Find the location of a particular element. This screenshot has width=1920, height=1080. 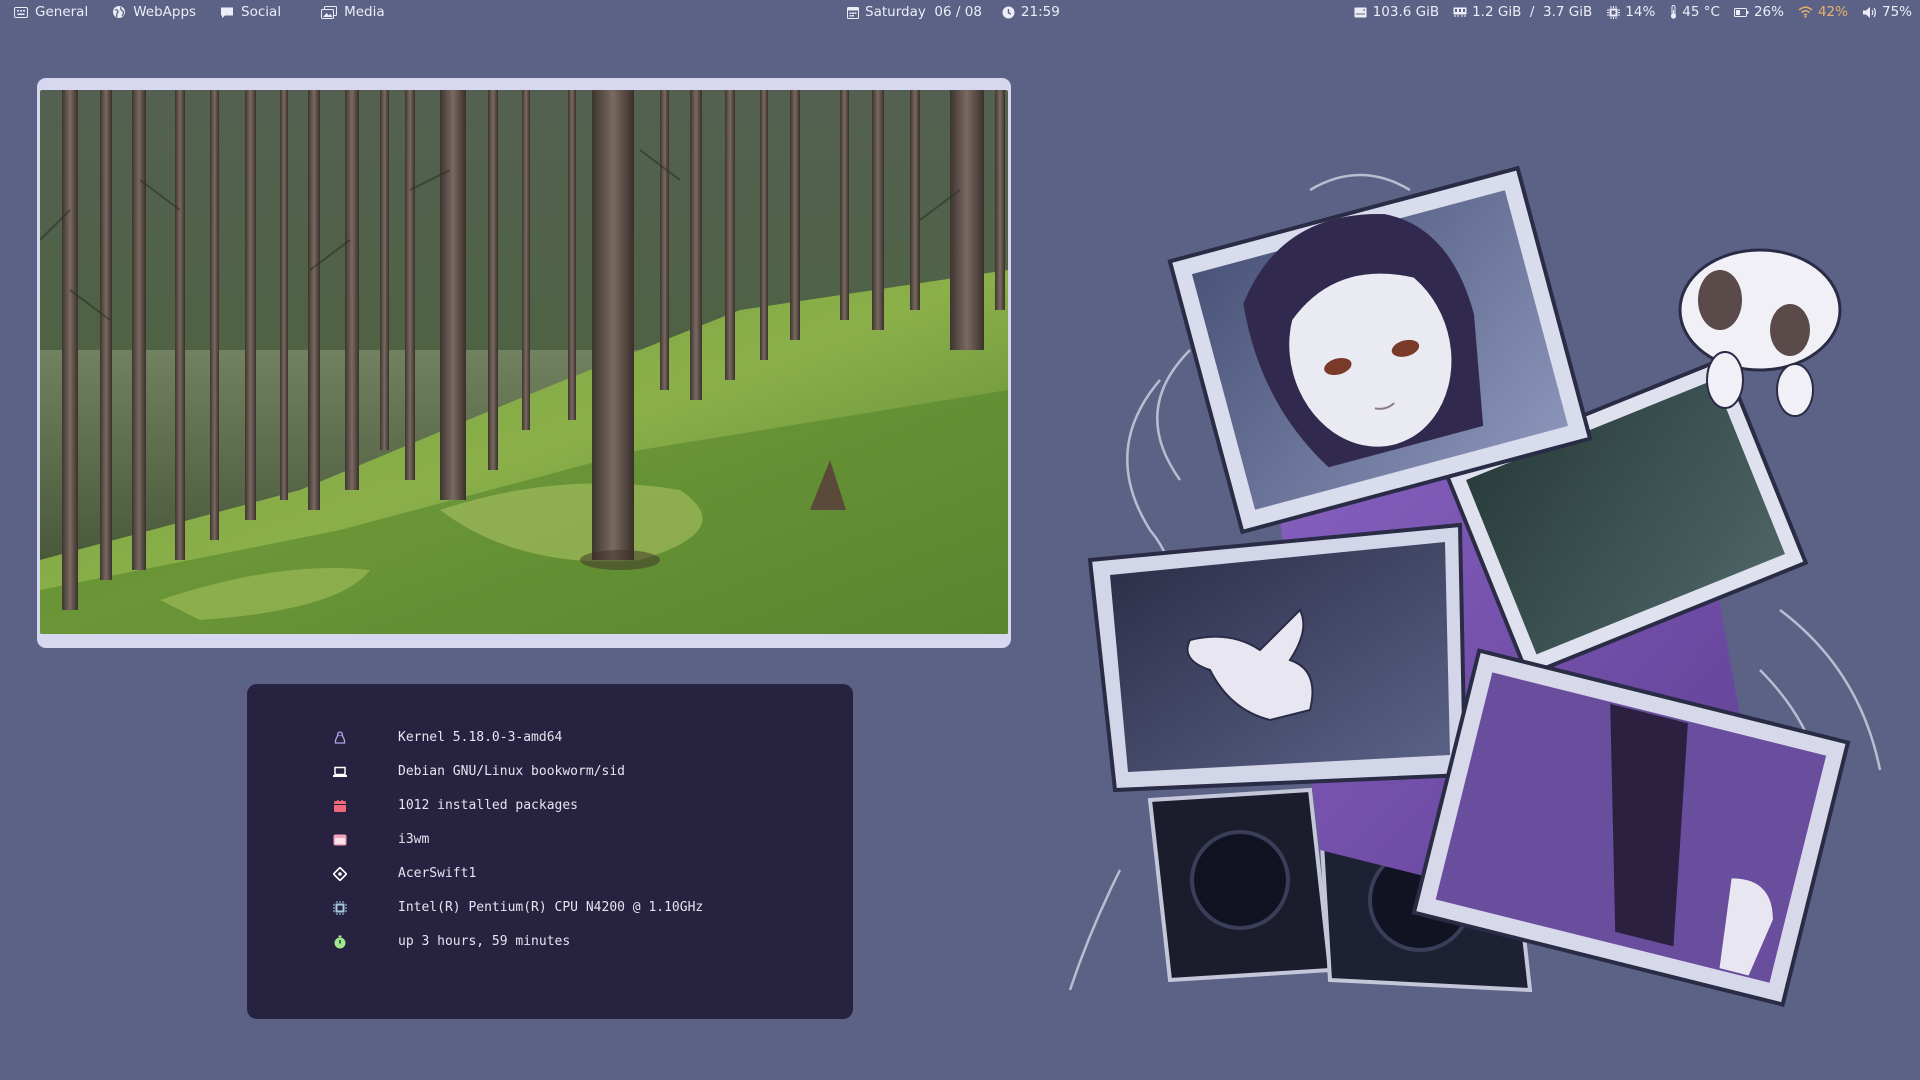

workspace-label: WebApps is located at coordinates (165, 12).